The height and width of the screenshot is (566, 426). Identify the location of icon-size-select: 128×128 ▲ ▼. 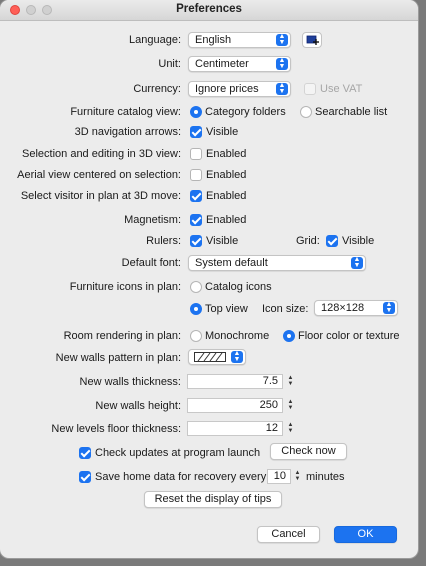
(356, 308).